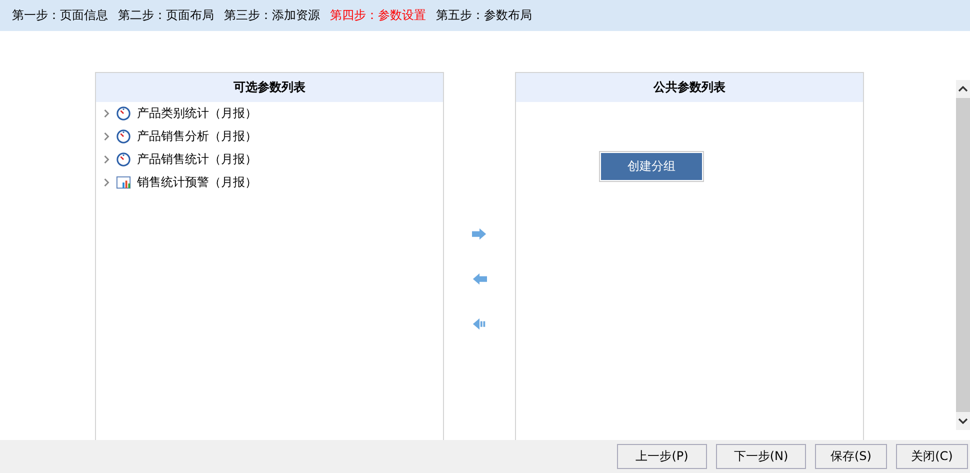  What do you see at coordinates (689, 87) in the screenshot?
I see `panel-title: 公共参数列表` at bounding box center [689, 87].